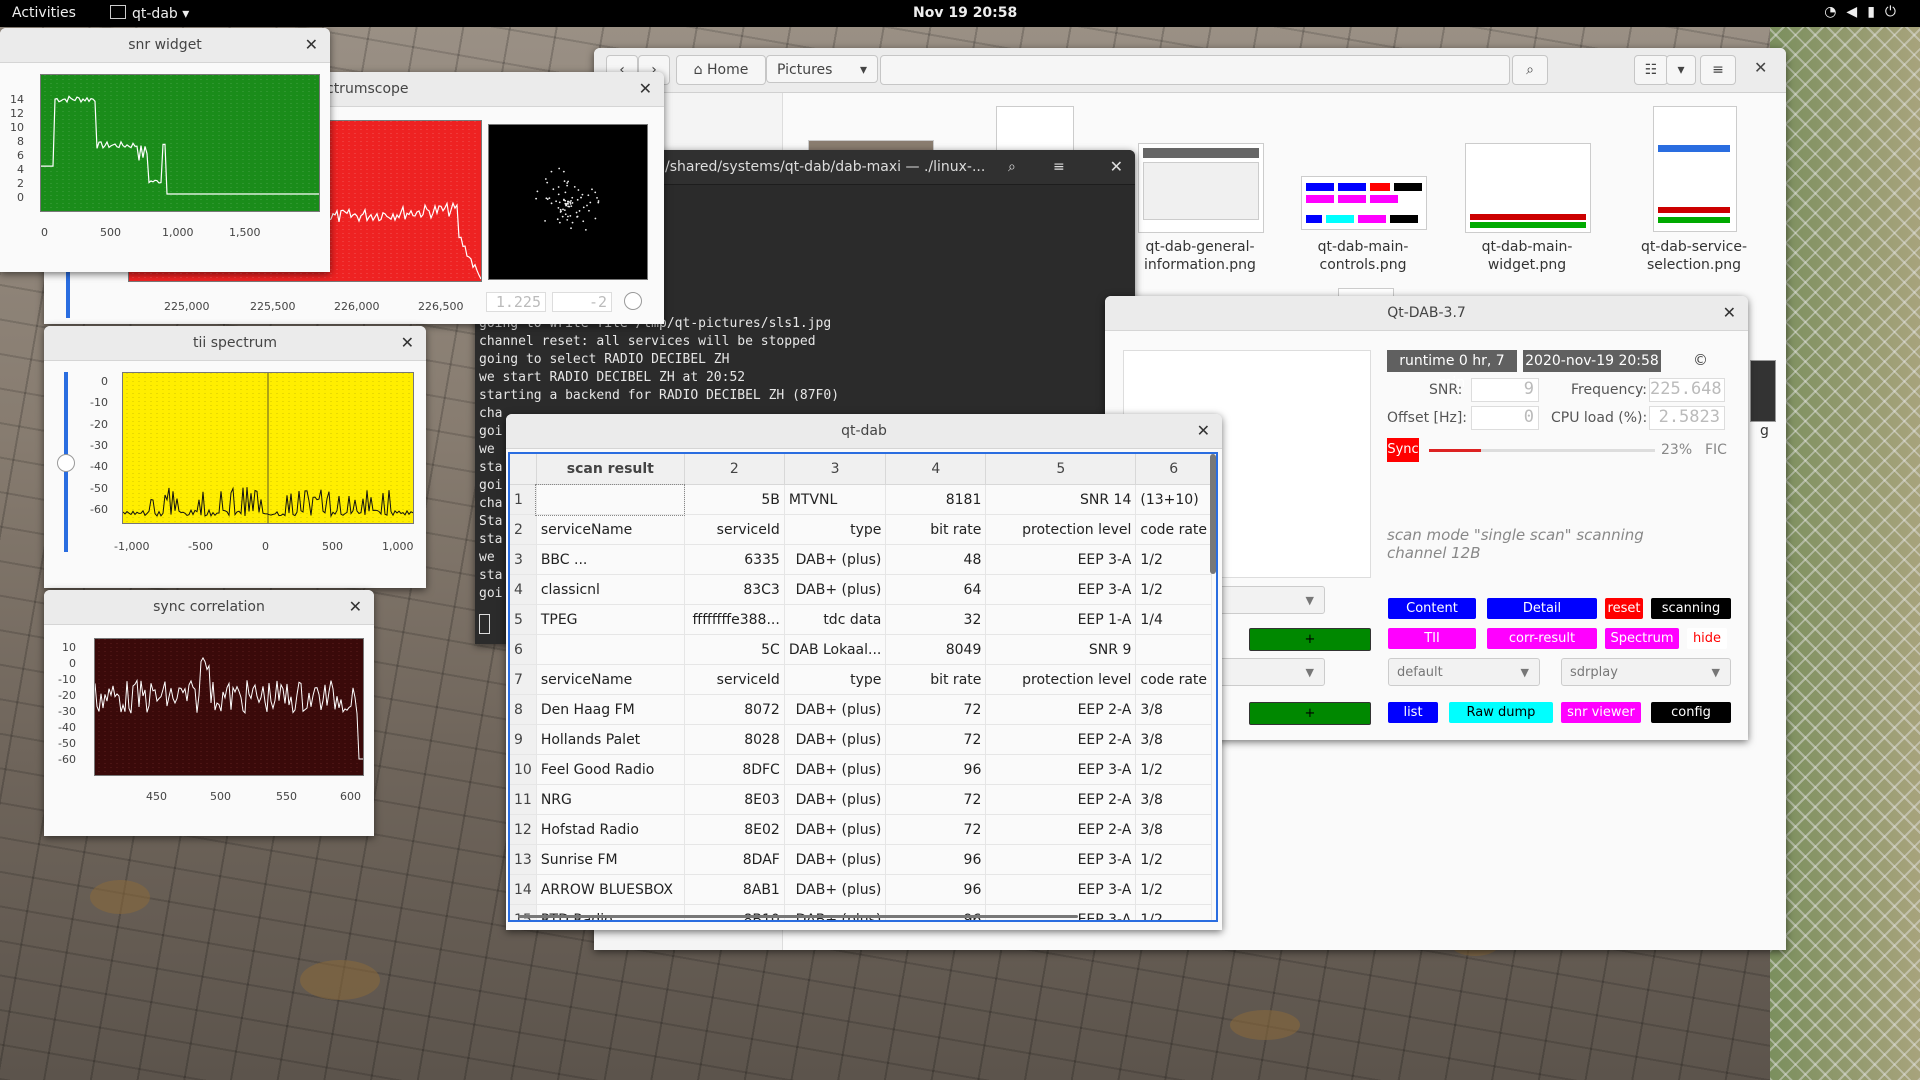 The image size is (1920, 1080). I want to click on table-cell: RTD Radio, so click(610, 912).